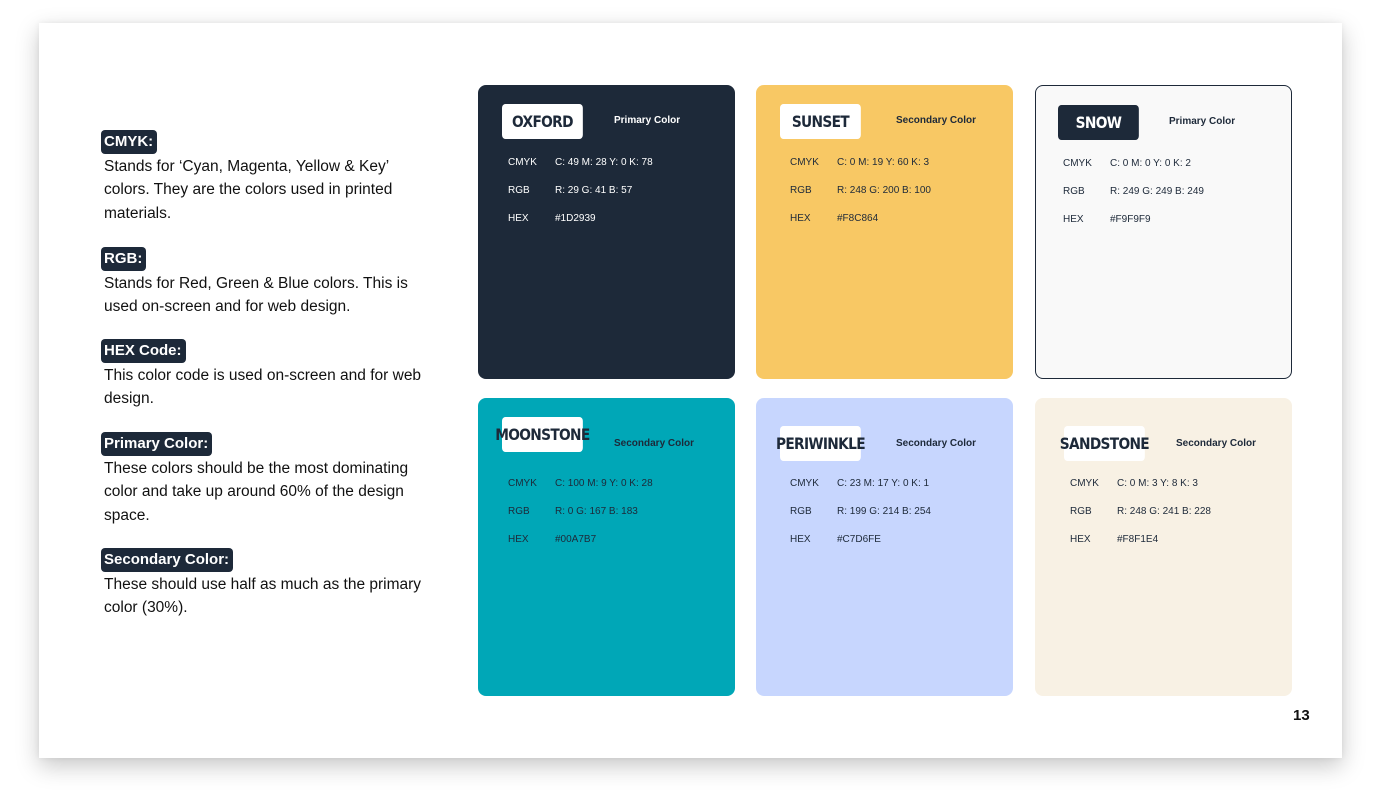  I want to click on swatch-cmyk-row: CMYK C: 100 M: 9 Y: 0 K: 28, so click(580, 483).